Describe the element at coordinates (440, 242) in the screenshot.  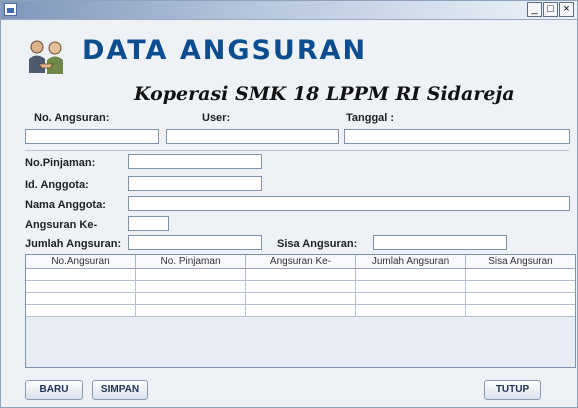
I see `sisa-angsuran-field` at that location.